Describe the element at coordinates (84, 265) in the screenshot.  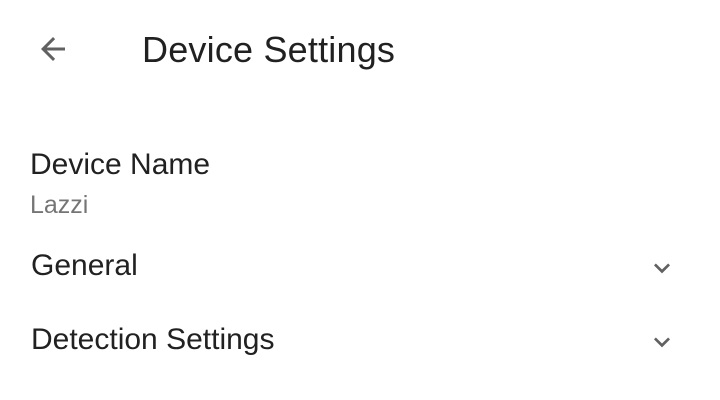
I see `general-section-label: General` at that location.